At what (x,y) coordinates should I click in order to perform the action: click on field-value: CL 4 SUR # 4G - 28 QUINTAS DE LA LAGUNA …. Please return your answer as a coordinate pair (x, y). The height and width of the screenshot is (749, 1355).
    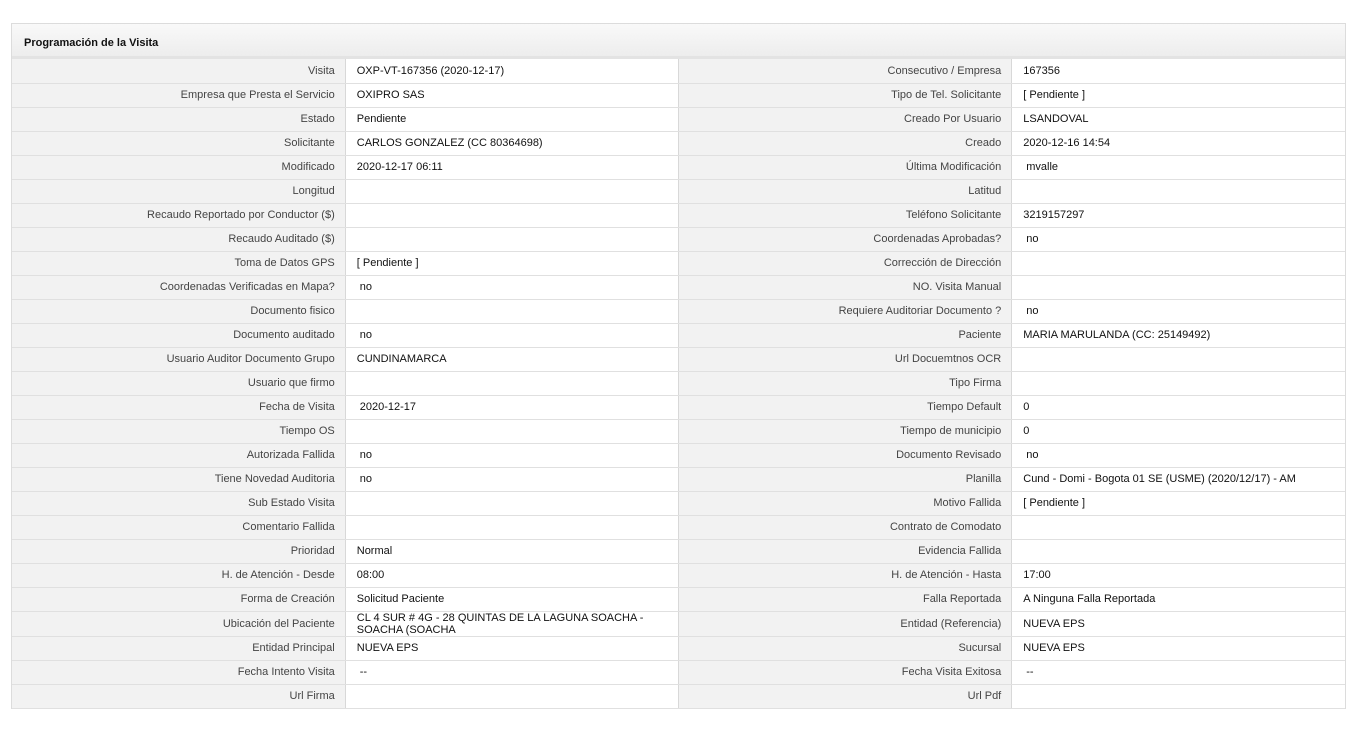
    Looking at the image, I should click on (512, 624).